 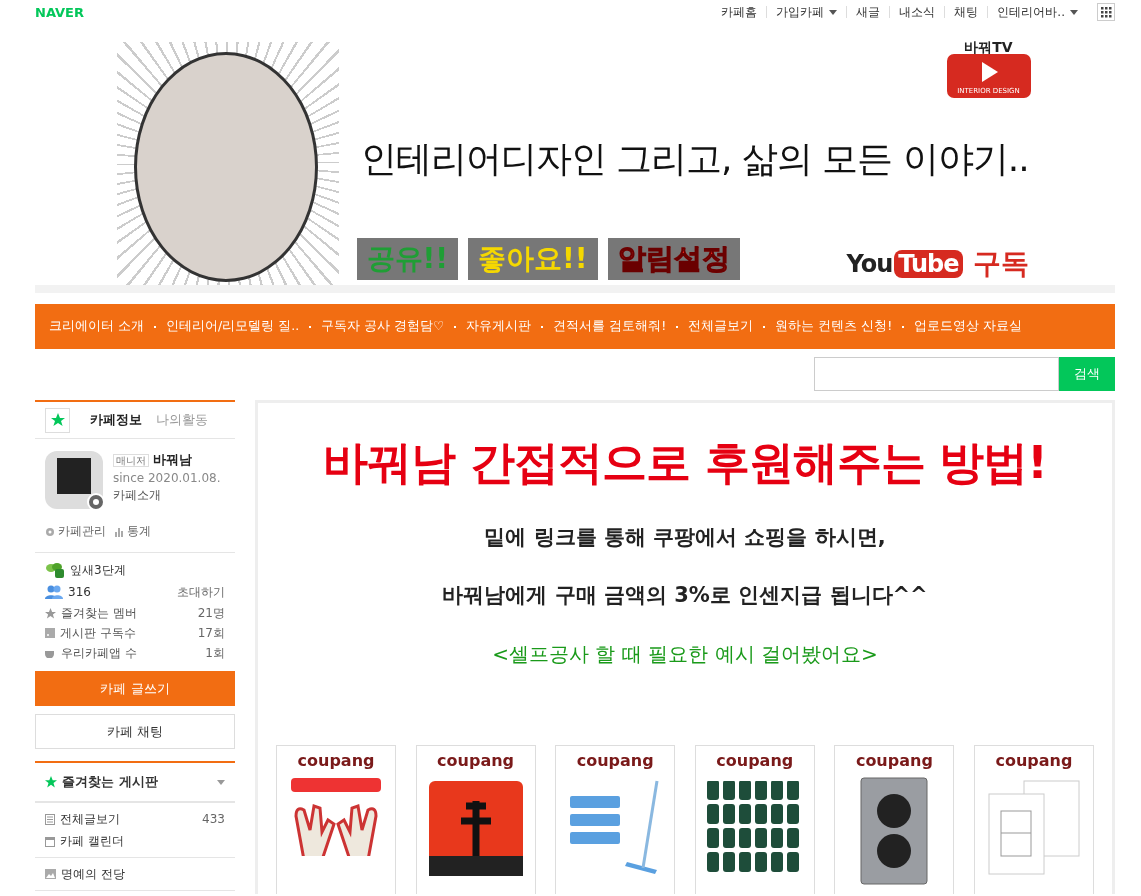 I want to click on top-link: 인테리어바.., so click(x=1037, y=12).